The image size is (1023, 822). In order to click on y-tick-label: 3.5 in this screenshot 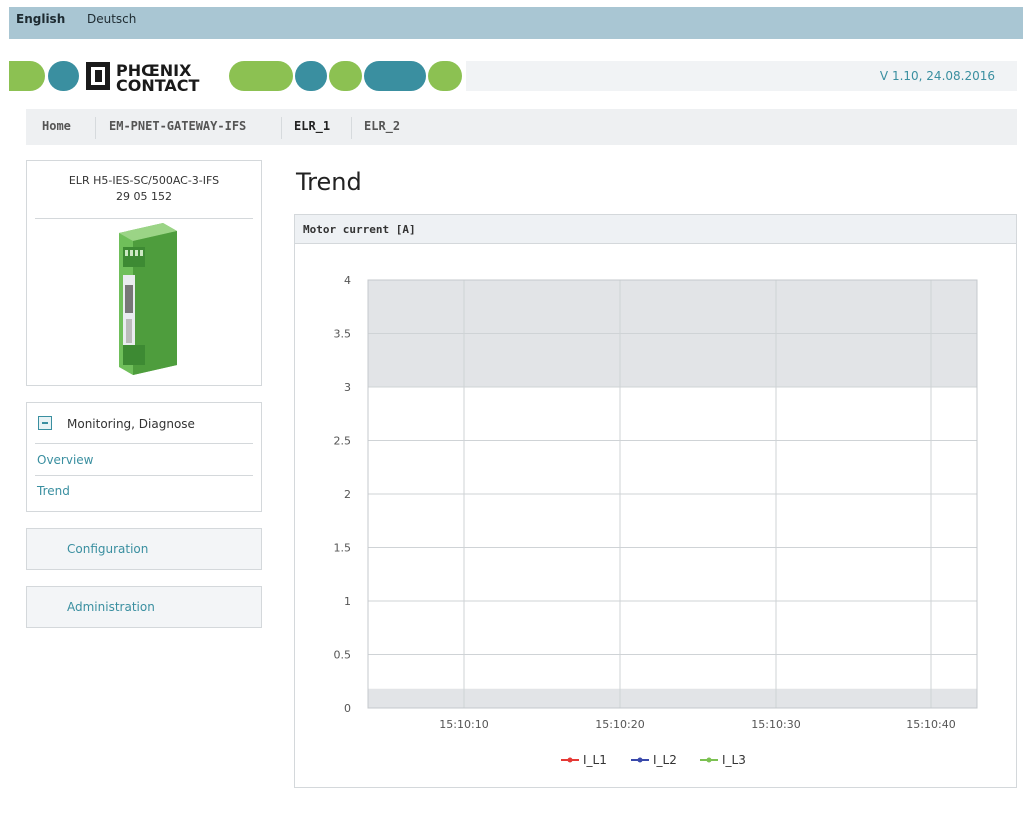, I will do `click(343, 334)`.